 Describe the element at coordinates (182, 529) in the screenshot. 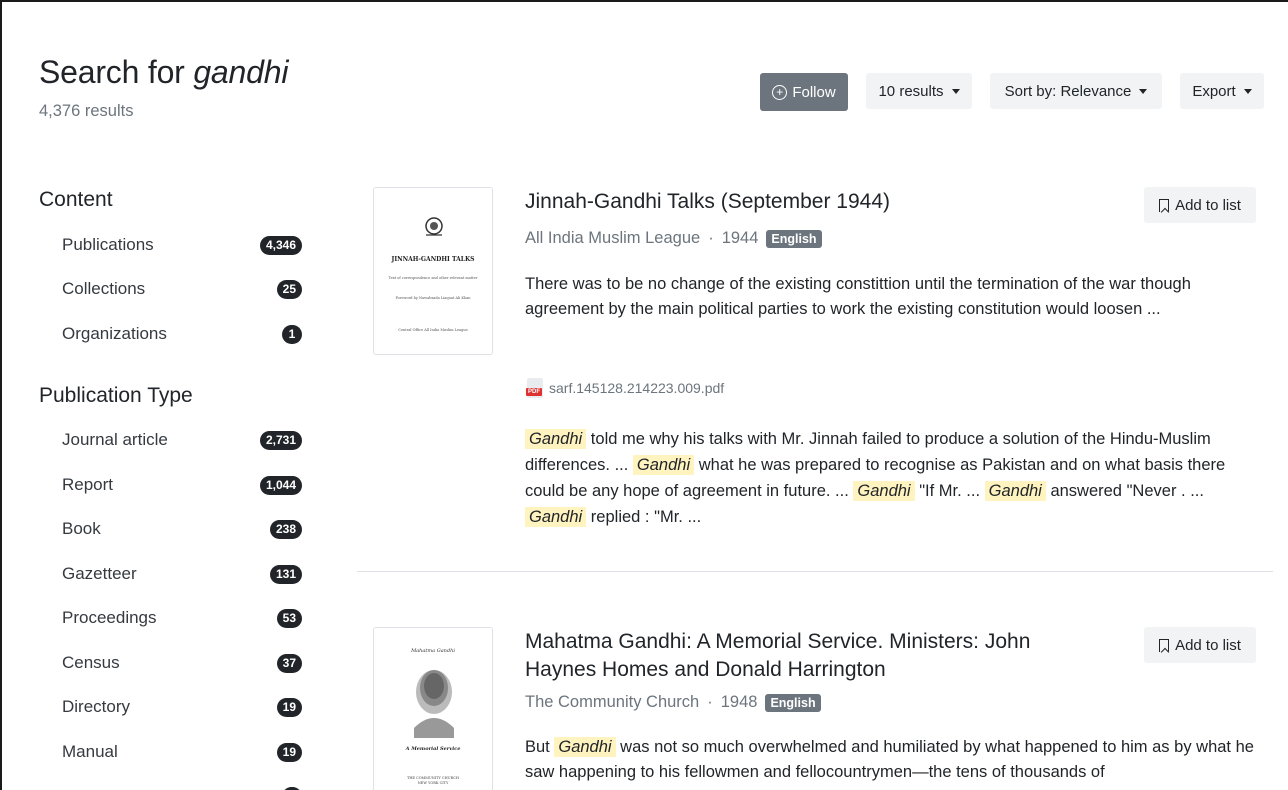

I see `facet-item-book: Book 238` at that location.